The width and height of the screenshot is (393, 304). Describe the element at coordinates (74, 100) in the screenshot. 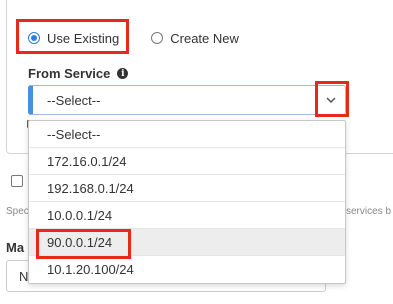

I see `select-value: --Select--` at that location.